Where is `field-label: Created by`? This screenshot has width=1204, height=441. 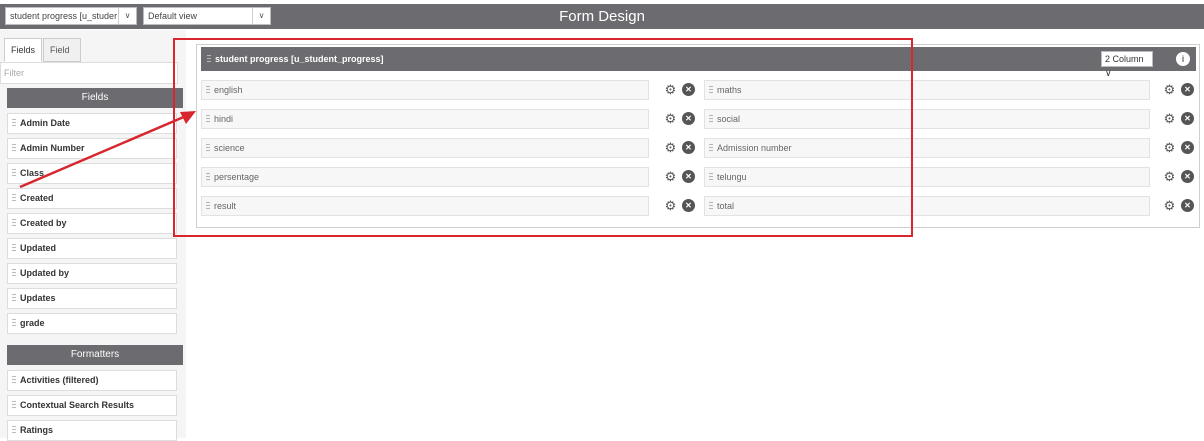 field-label: Created by is located at coordinates (43, 223).